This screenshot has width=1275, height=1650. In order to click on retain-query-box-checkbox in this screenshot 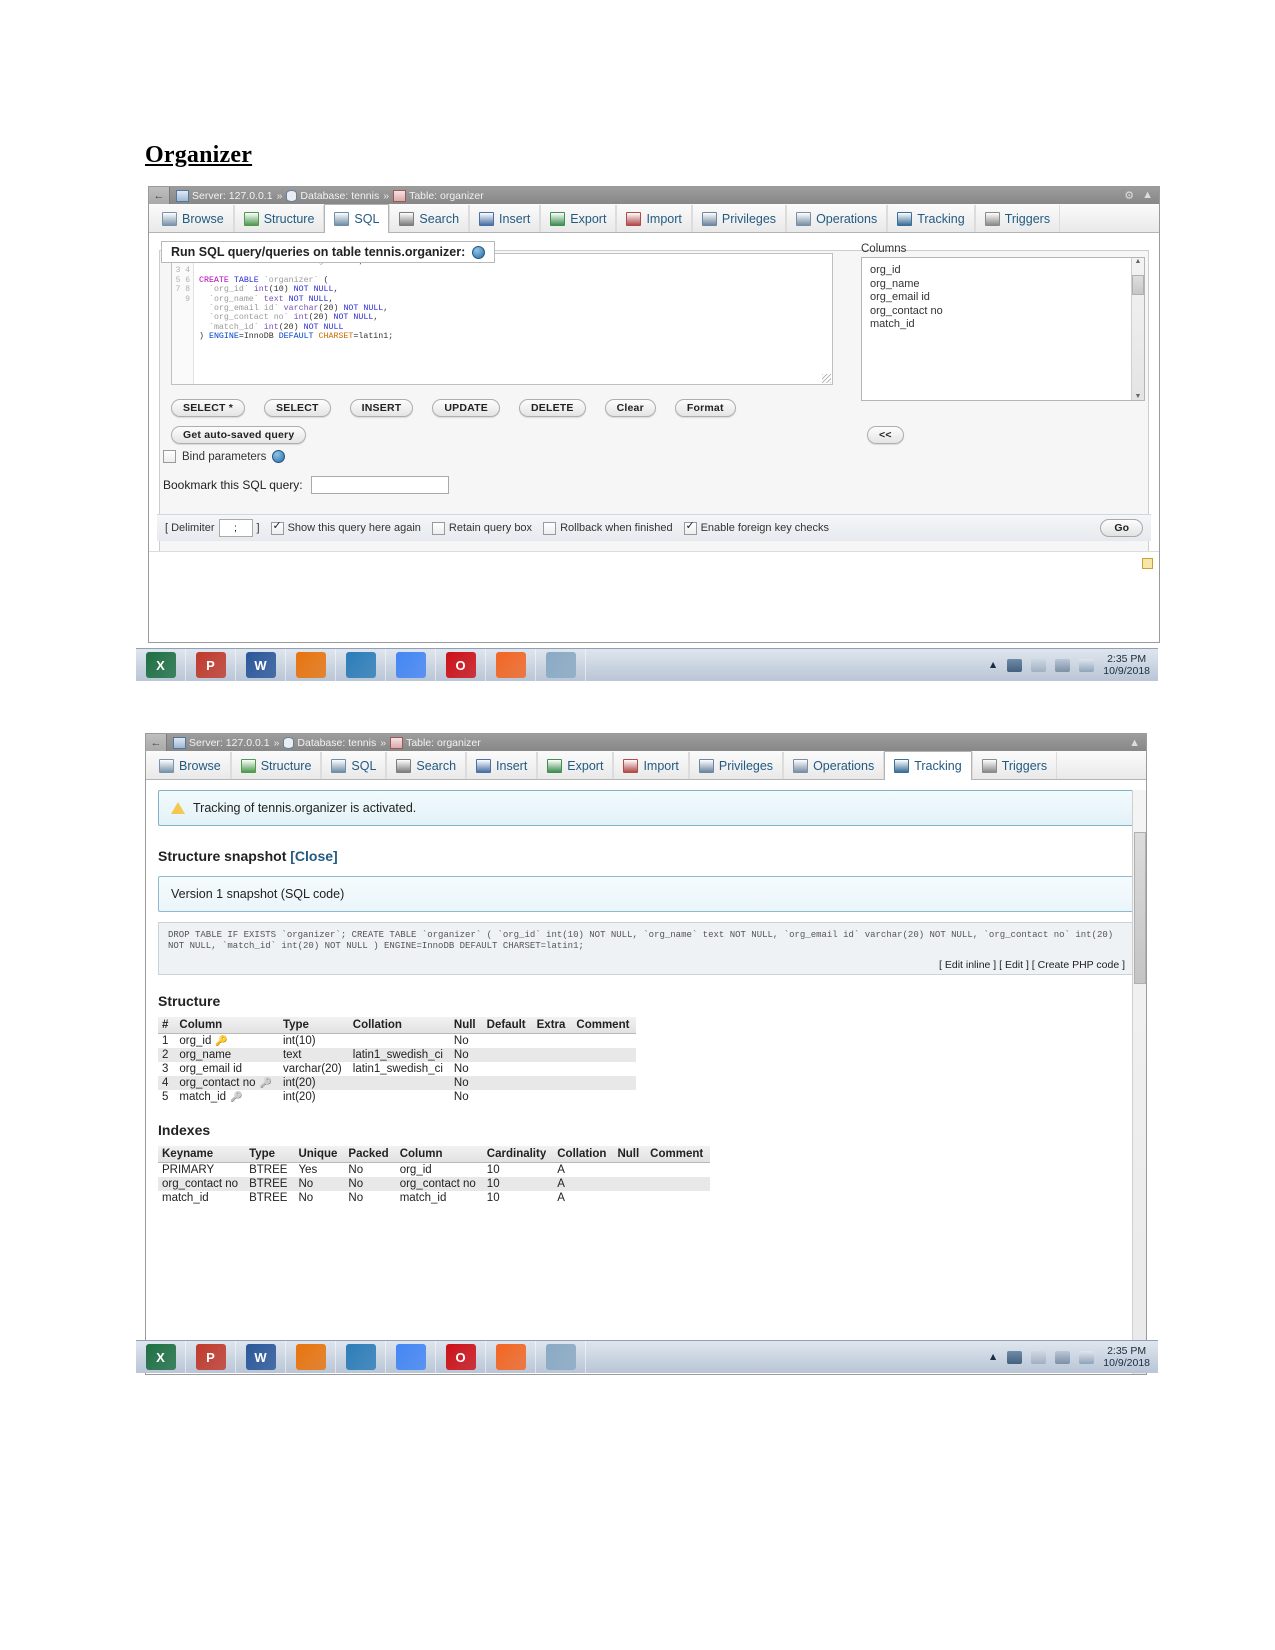, I will do `click(438, 528)`.